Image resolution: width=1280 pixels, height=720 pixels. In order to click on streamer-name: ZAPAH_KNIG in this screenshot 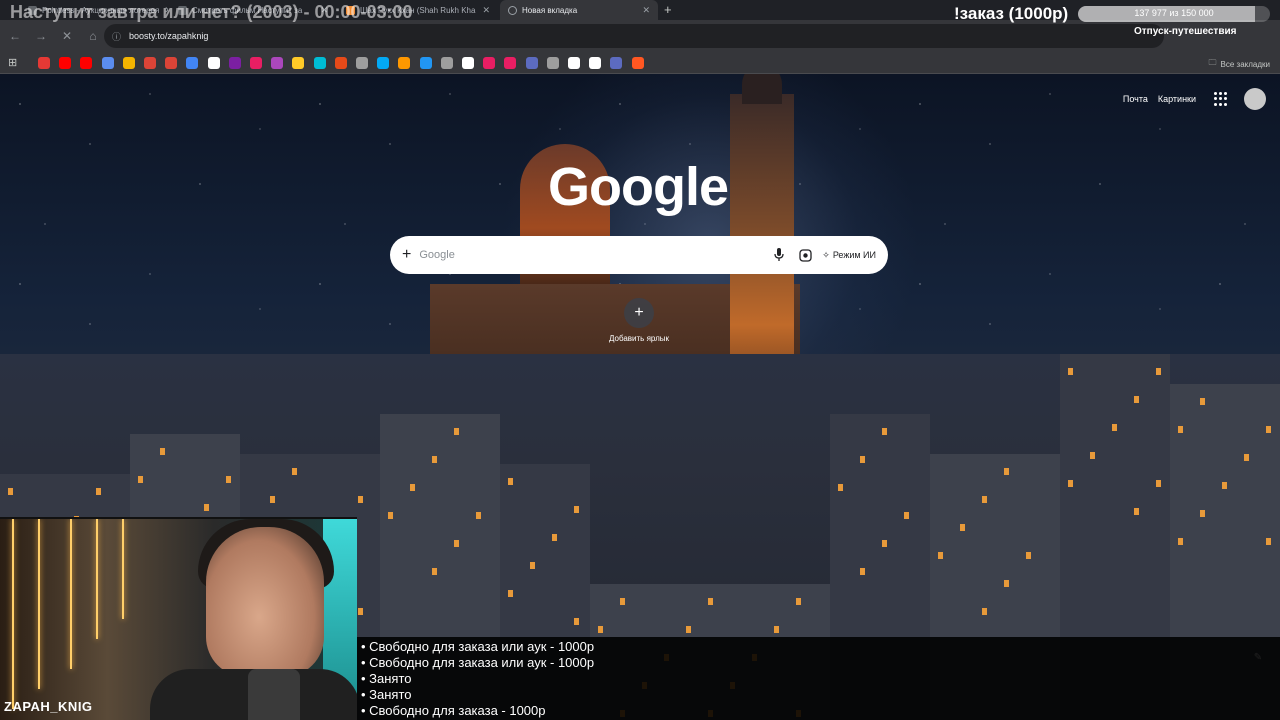, I will do `click(48, 706)`.